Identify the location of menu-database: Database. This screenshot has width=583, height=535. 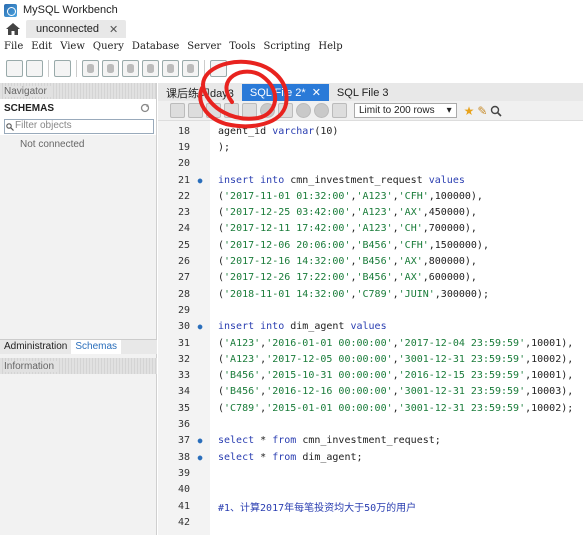
(155, 46).